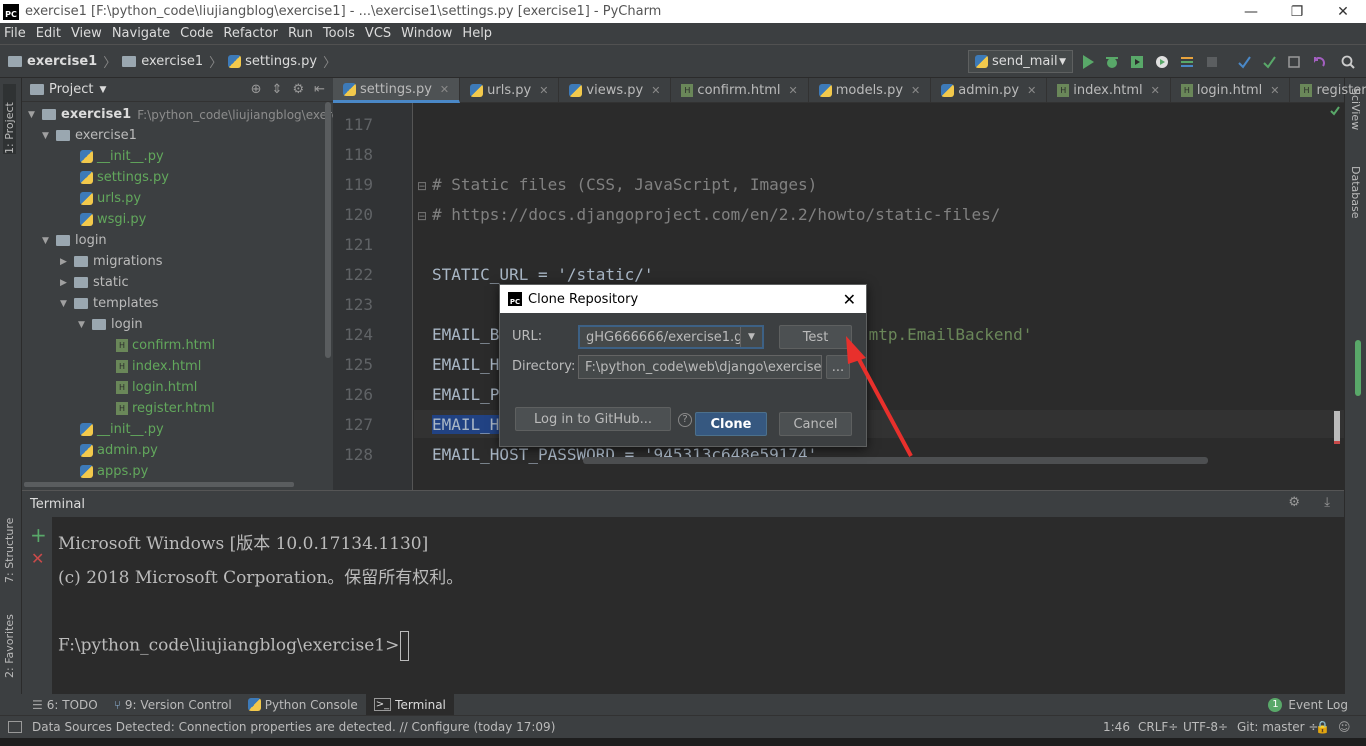 Image resolution: width=1366 pixels, height=746 pixels. What do you see at coordinates (172, 61) in the screenshot?
I see `breadcrumb-package: exercise1` at bounding box center [172, 61].